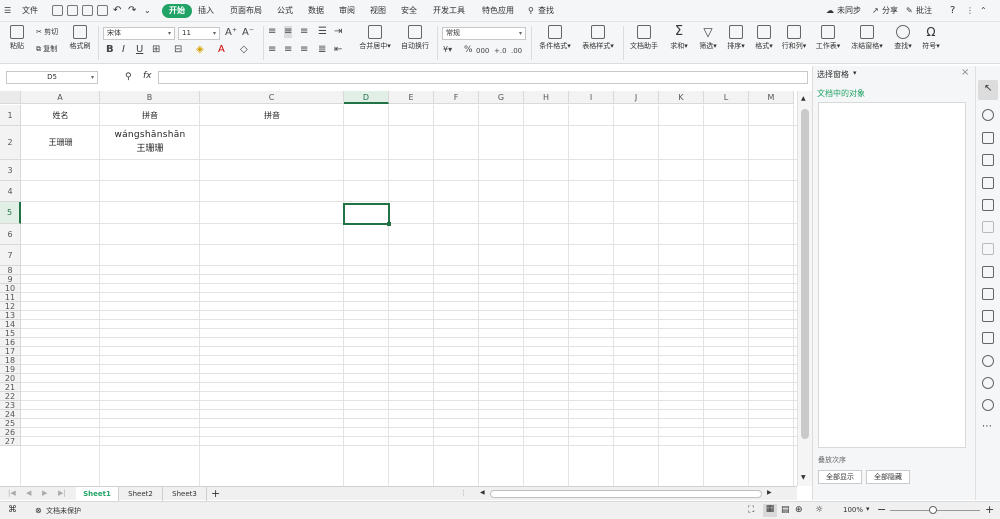 The image size is (1000, 519). I want to click on worksheet-button: 工作表▾, so click(828, 38).